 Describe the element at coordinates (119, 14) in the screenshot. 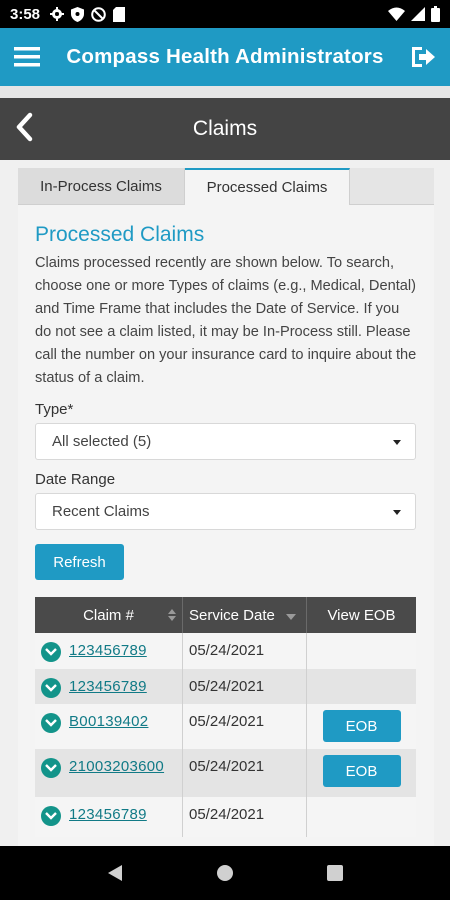

I see `sd-card-icon` at that location.